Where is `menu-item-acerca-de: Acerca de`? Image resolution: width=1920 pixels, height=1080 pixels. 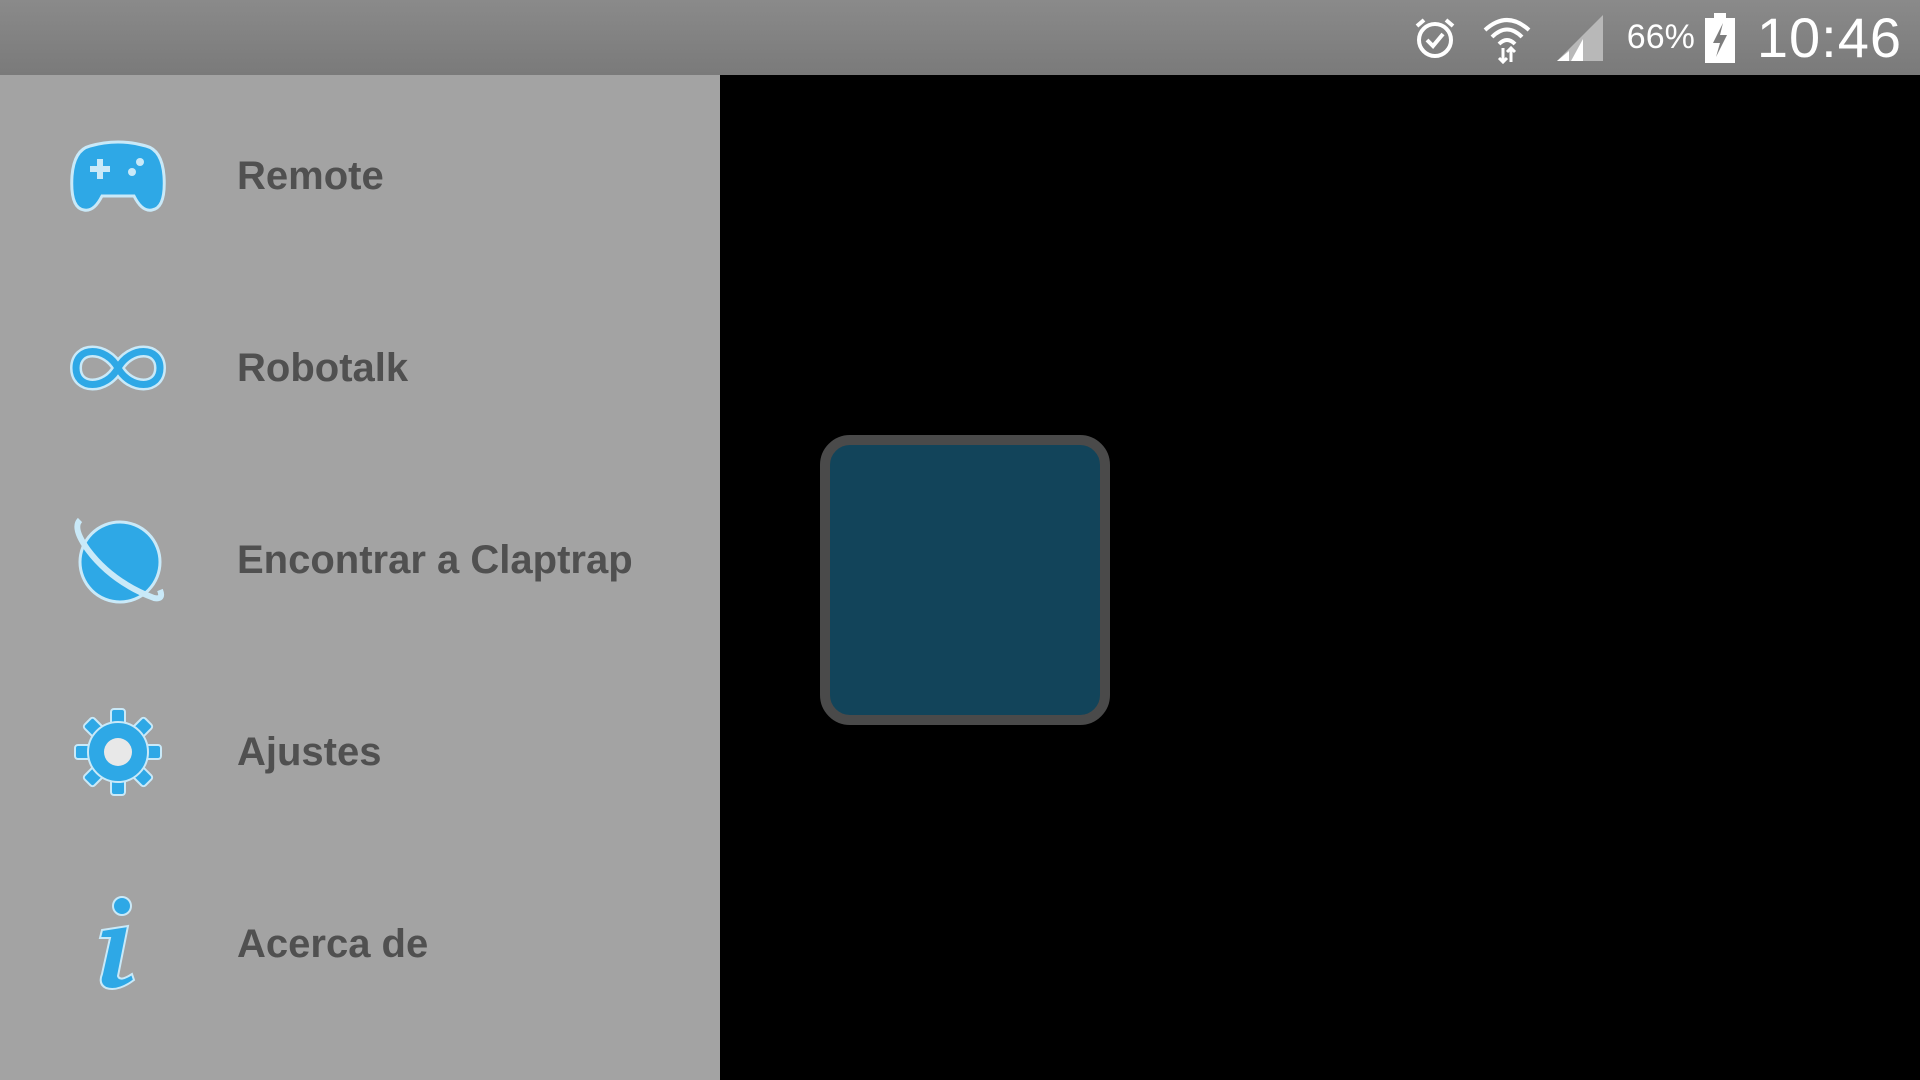
menu-item-acerca-de: Acerca de is located at coordinates (360, 944).